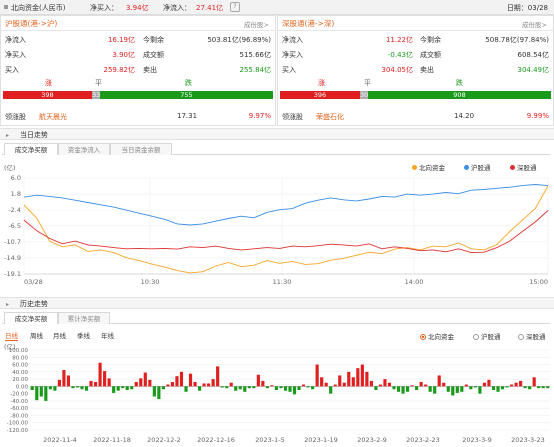  I want to click on x-tick-label: 2022-12-2, so click(164, 440).